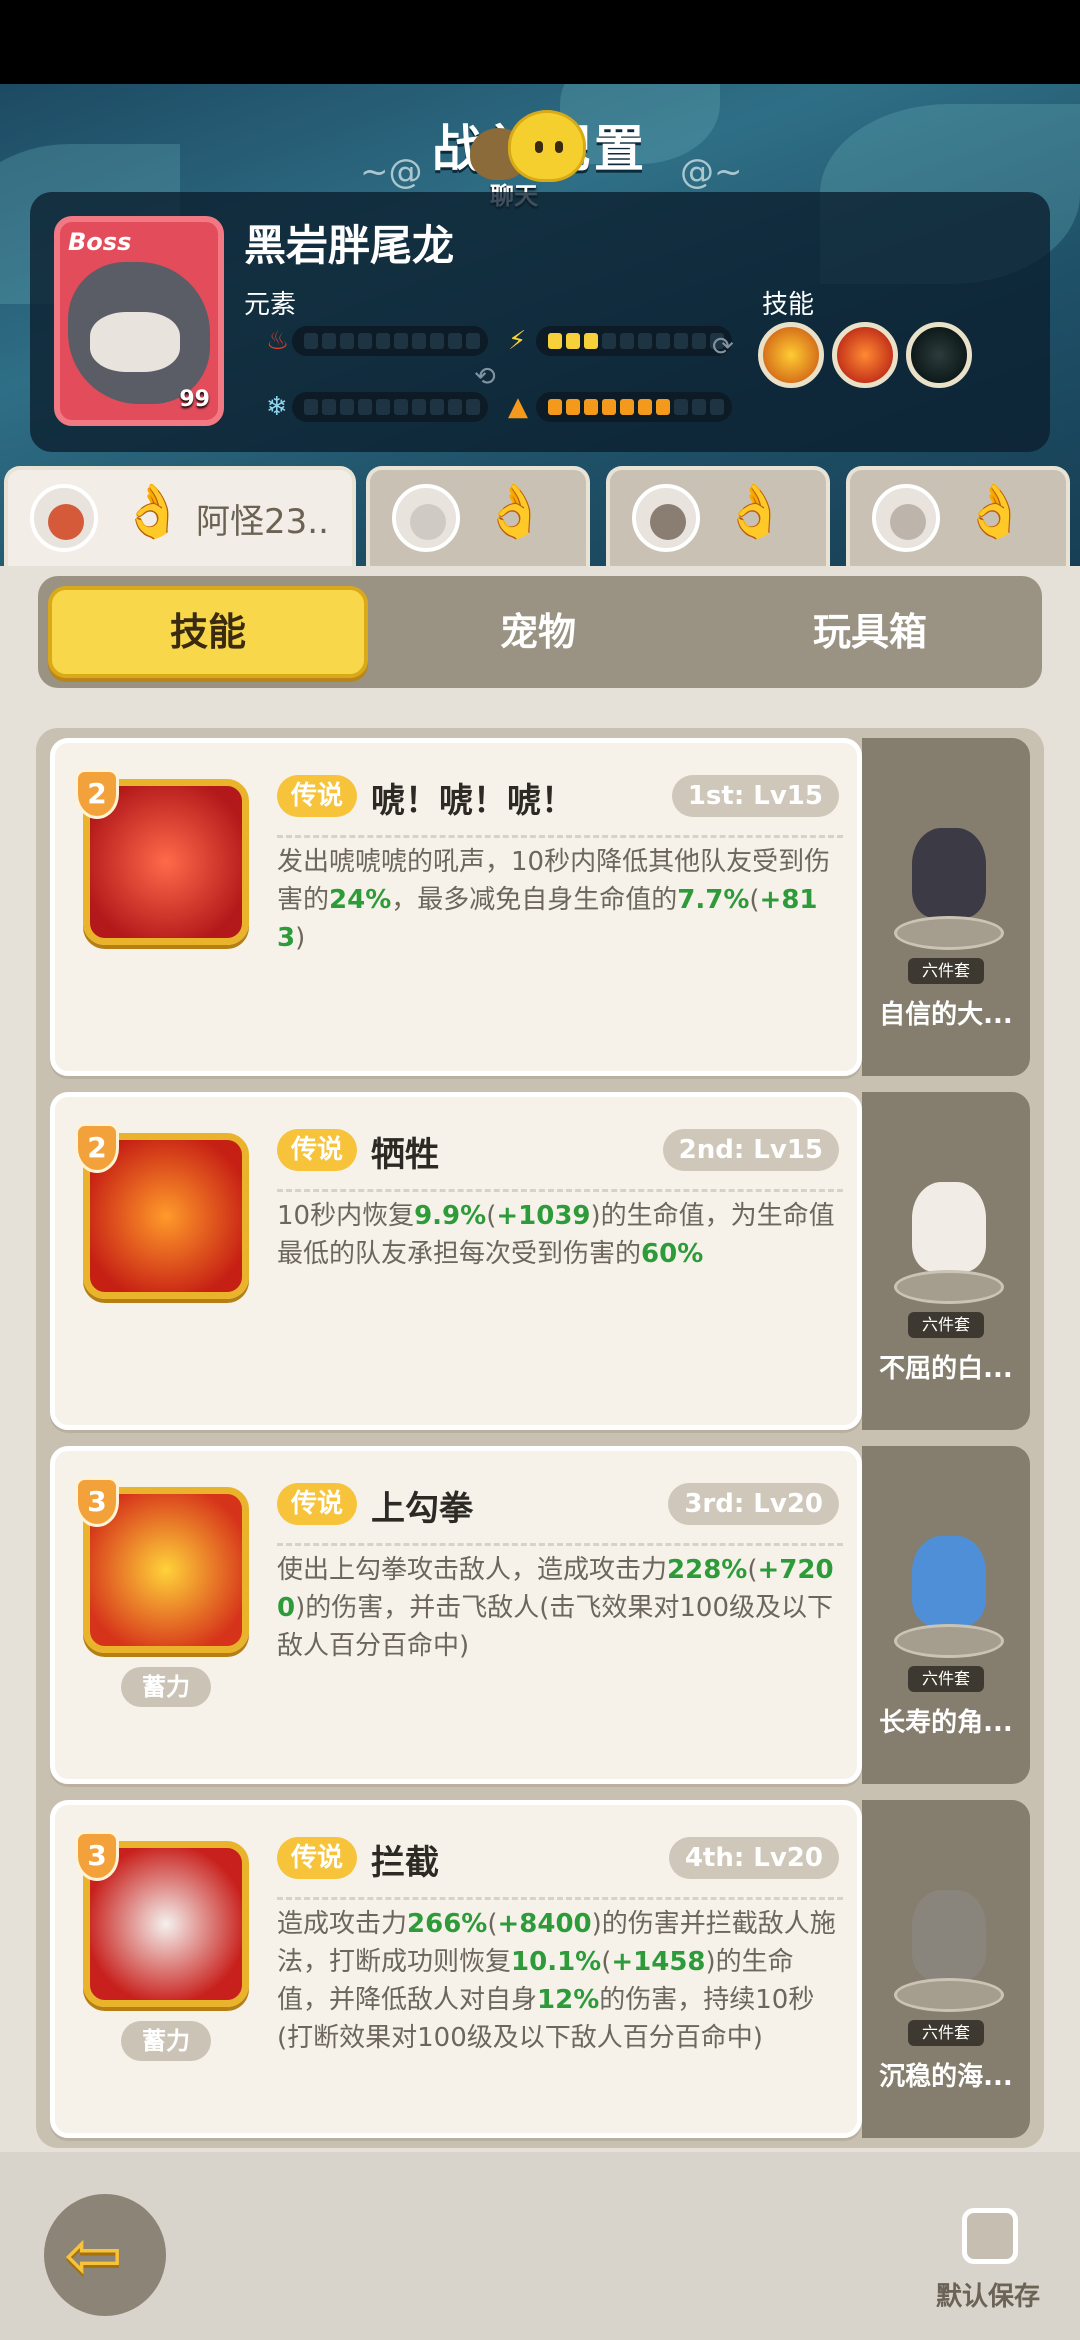 Image resolution: width=1080 pixels, height=2340 pixels. Describe the element at coordinates (718, 516) in the screenshot. I see `party-tab-3: 👌` at that location.